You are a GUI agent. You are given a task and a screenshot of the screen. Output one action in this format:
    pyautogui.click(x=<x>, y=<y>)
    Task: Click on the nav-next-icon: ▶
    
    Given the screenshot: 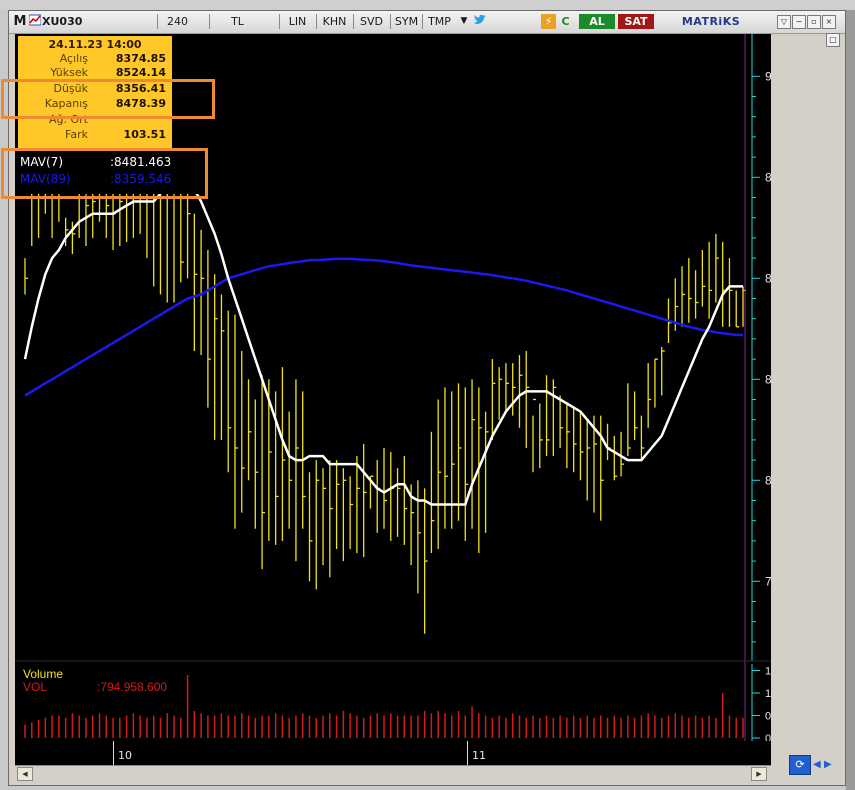 What is the action you would take?
    pyautogui.click(x=828, y=764)
    